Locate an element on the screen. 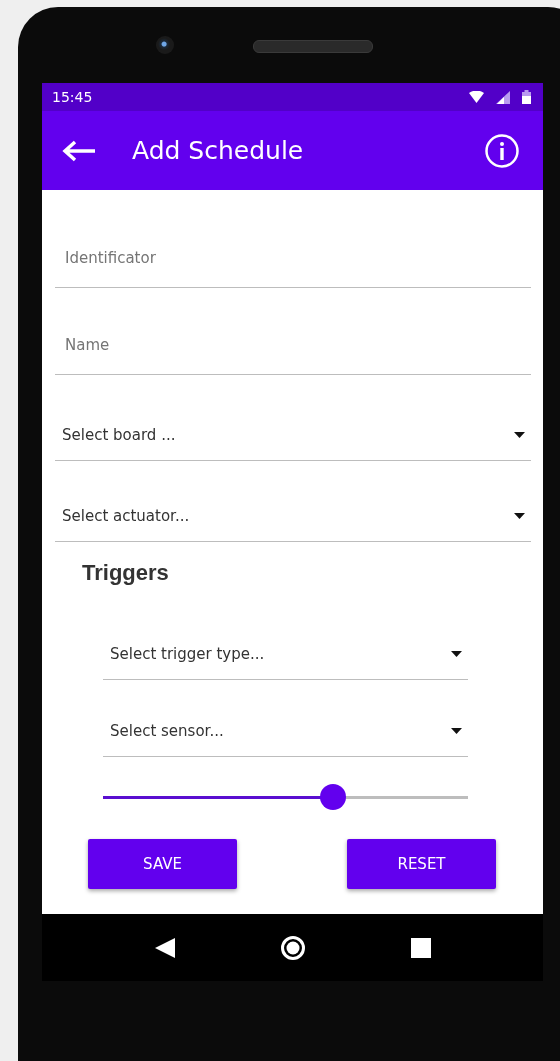 Image resolution: width=560 pixels, height=1061 pixels. action-button: RESET is located at coordinates (421, 864).